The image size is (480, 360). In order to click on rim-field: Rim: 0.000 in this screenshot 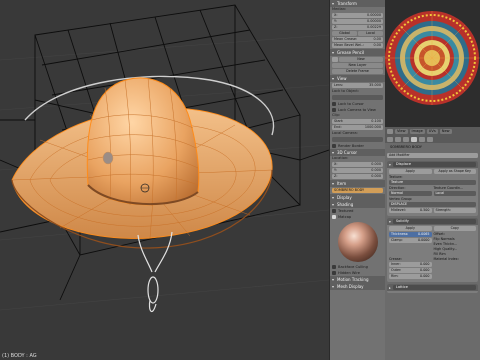, I will do `click(410, 276)`.